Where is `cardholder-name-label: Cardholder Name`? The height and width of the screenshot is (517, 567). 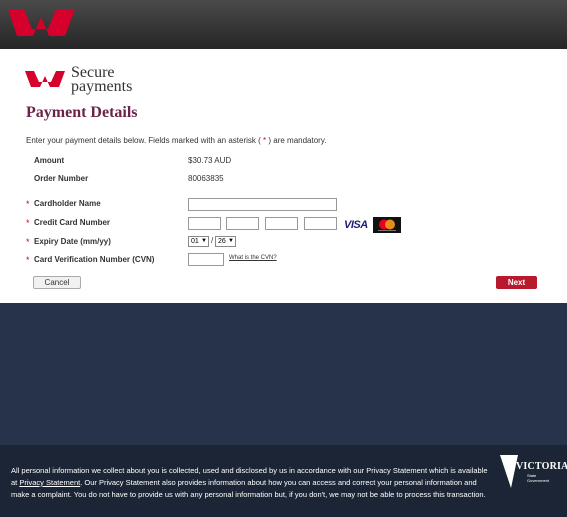
cardholder-name-label: Cardholder Name is located at coordinates (67, 203).